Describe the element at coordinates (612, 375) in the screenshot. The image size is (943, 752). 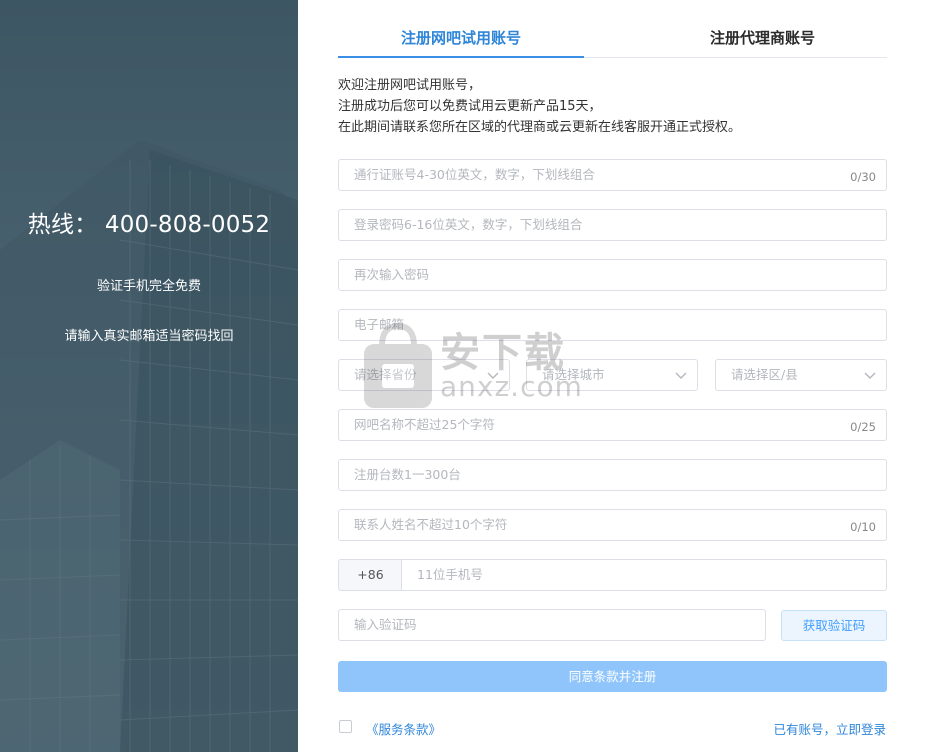
I see `city-select: 请选择城市` at that location.